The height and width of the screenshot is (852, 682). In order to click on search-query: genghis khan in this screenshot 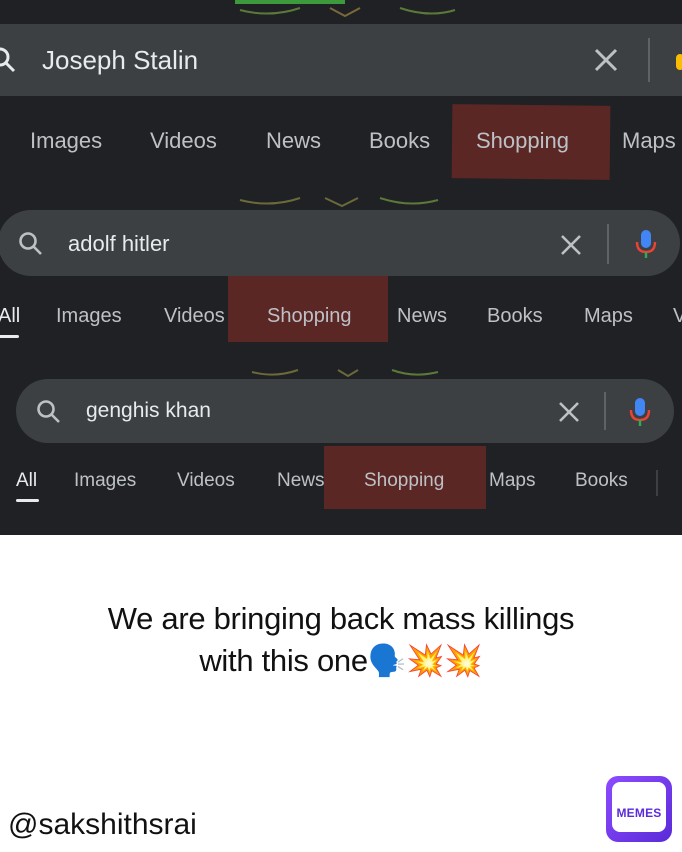, I will do `click(148, 411)`.